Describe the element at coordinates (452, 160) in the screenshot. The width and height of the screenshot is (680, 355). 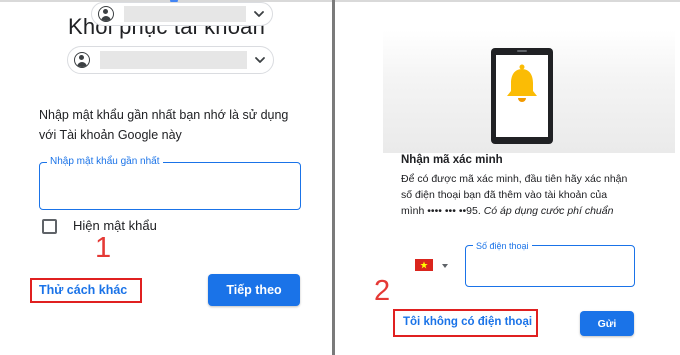
I see `verification-heading: Nhận mã xác minh` at that location.